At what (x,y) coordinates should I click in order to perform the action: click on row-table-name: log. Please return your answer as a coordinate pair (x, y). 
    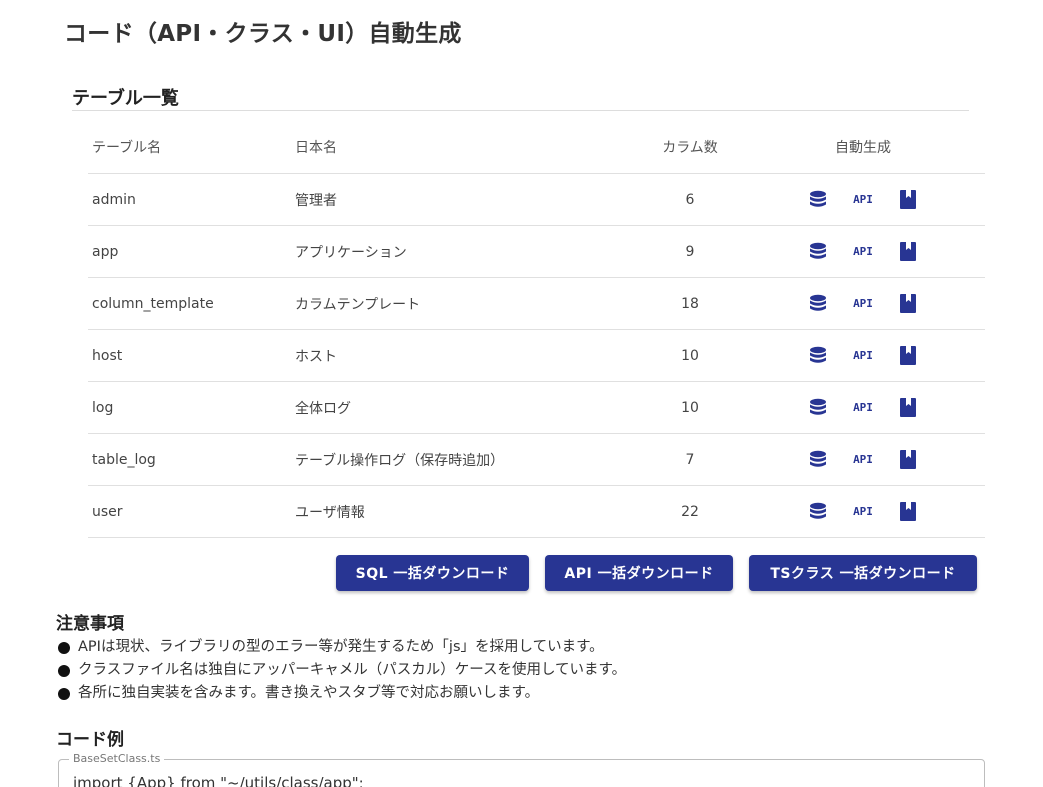
    Looking at the image, I should click on (103, 407).